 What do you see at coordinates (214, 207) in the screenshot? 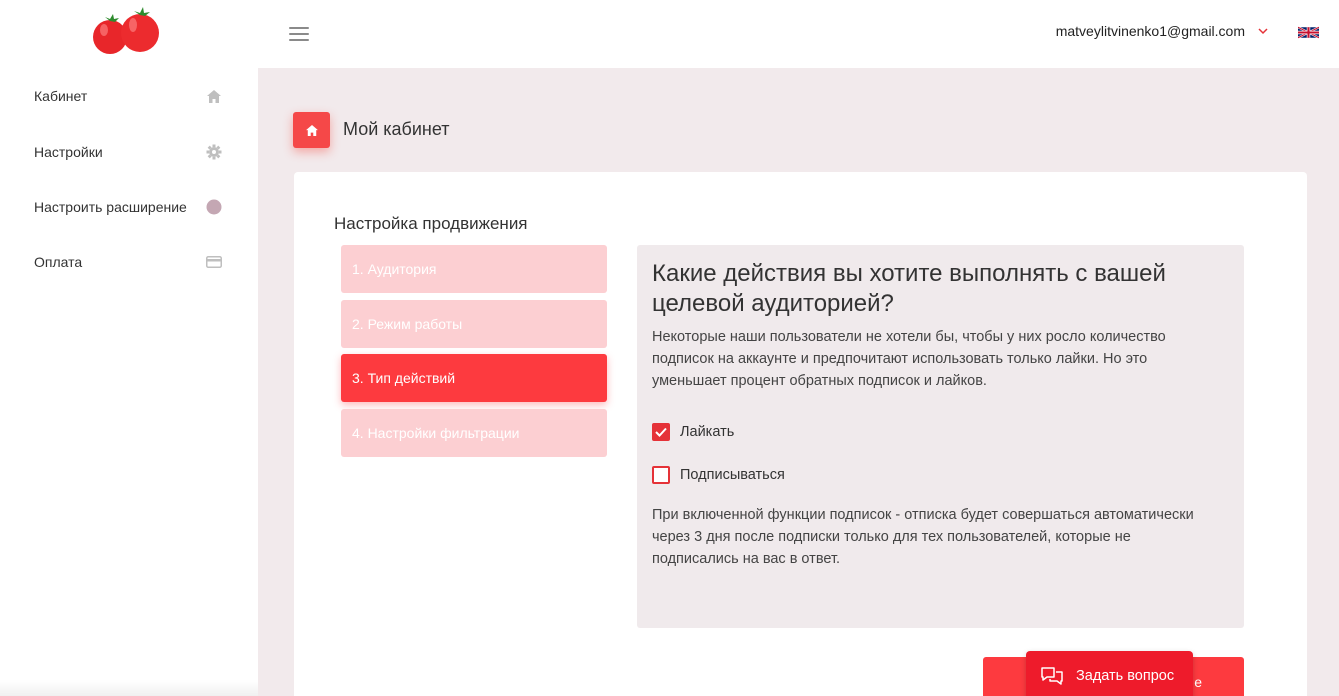
I see `circle-icon` at bounding box center [214, 207].